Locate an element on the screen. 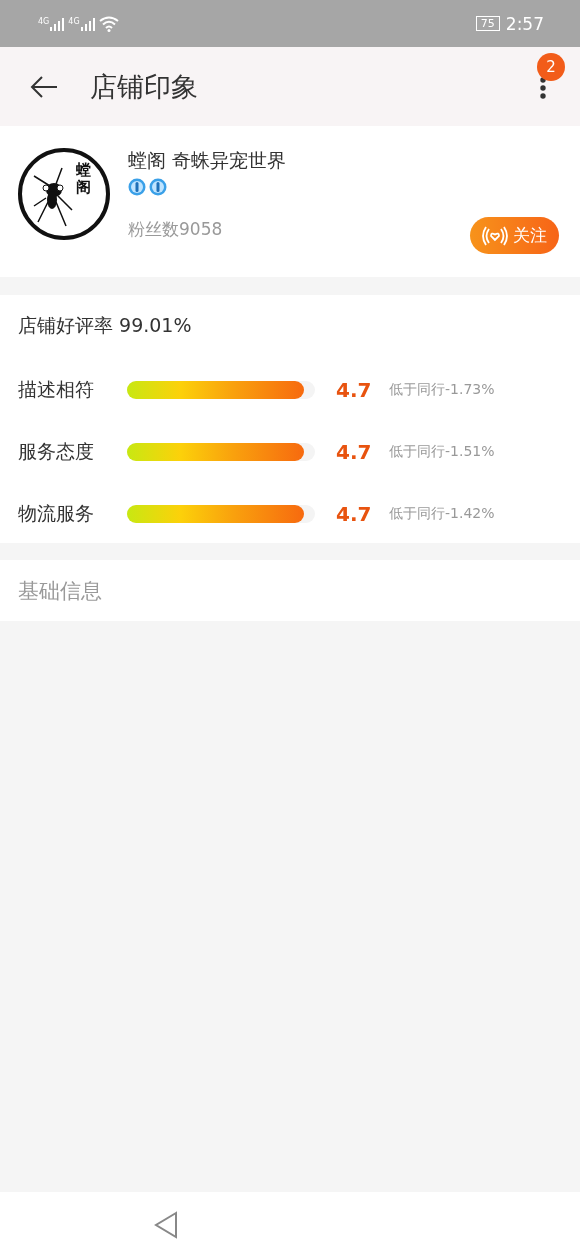  industry-comparison: 低于同行-1.42% is located at coordinates (442, 514).